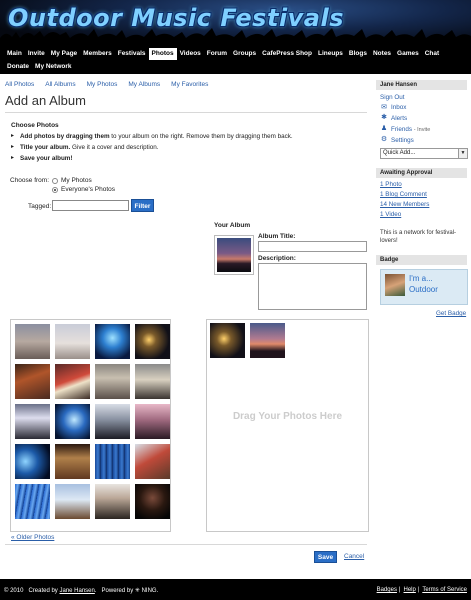  Describe the element at coordinates (444, 590) in the screenshot. I see `footer-terms-link: Terms of Service` at that location.